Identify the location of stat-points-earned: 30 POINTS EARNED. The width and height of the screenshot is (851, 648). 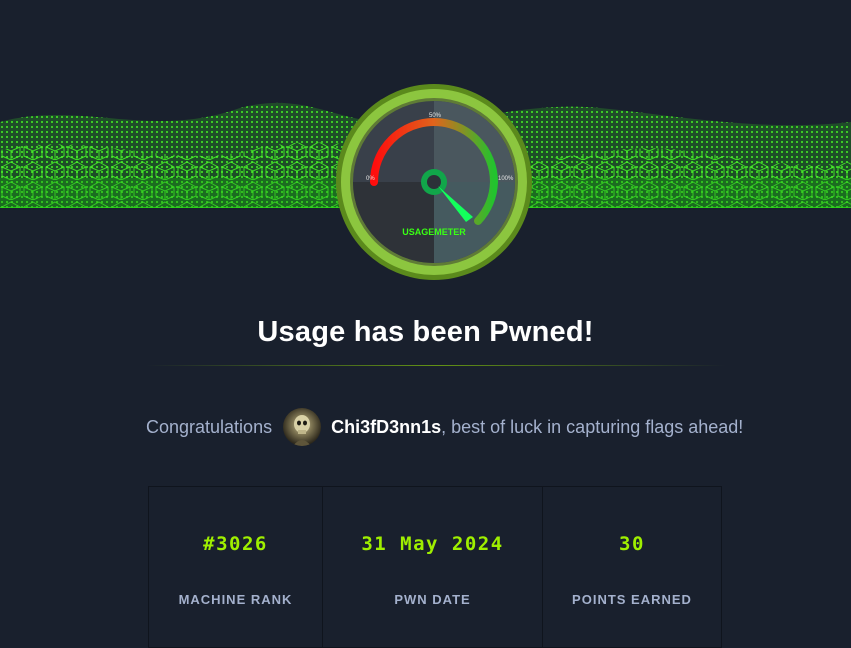
(632, 567).